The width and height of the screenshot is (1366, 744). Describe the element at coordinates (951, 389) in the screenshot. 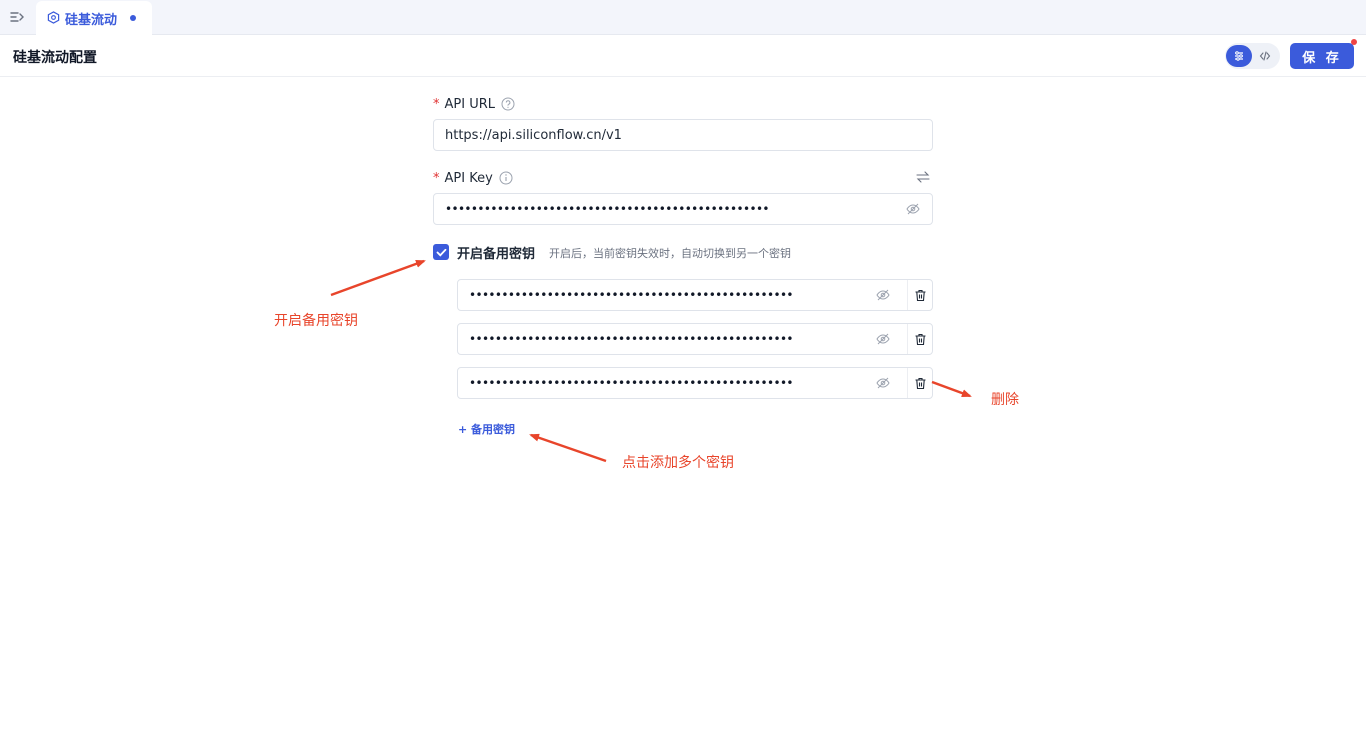

I see `arrow-to-delete` at that location.